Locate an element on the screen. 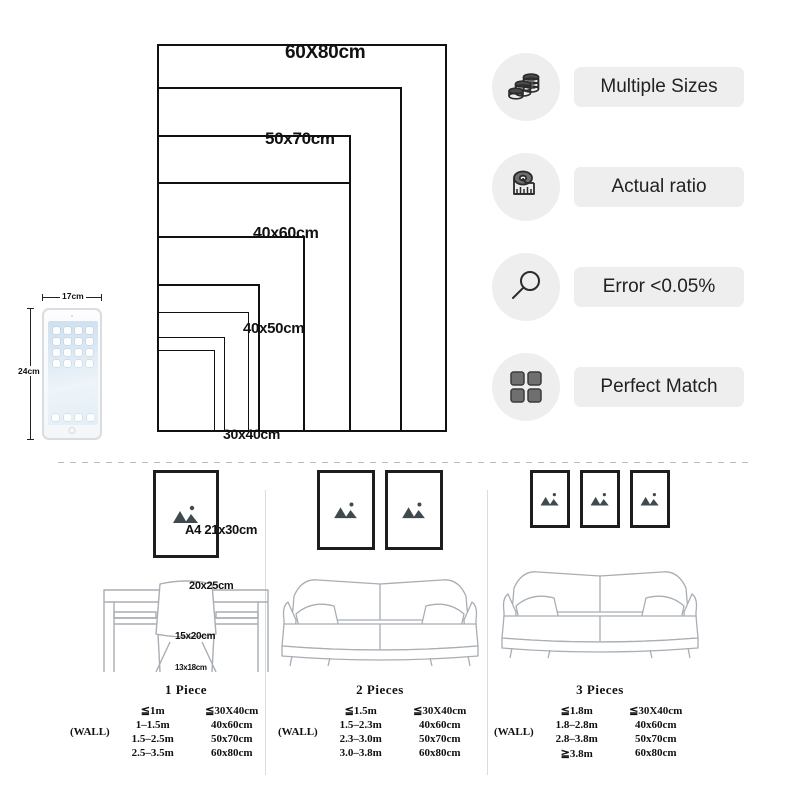 Image resolution: width=800 pixels, height=800 pixels. size-label-15x20cm: 15x20cm is located at coordinates (195, 636).